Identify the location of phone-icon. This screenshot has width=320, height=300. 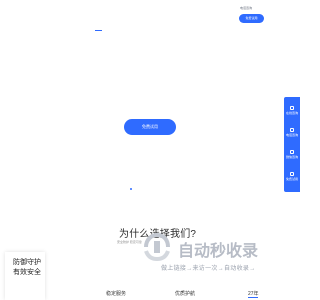
(292, 130).